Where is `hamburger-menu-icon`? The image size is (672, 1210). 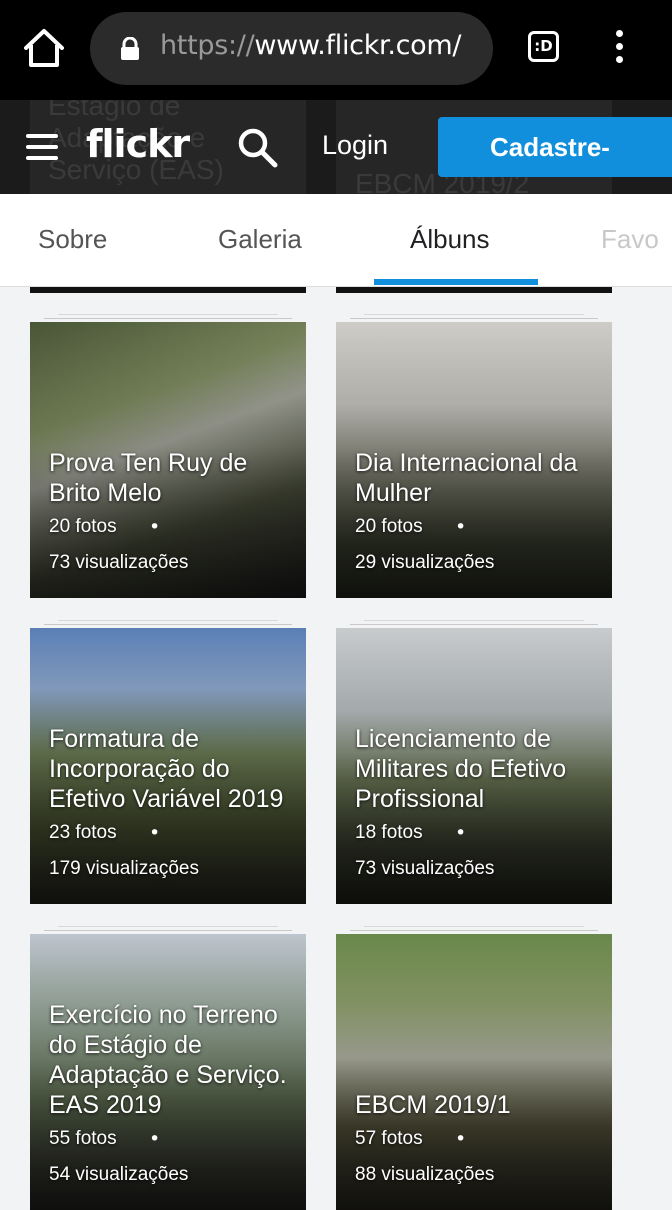 hamburger-menu-icon is located at coordinates (42, 147).